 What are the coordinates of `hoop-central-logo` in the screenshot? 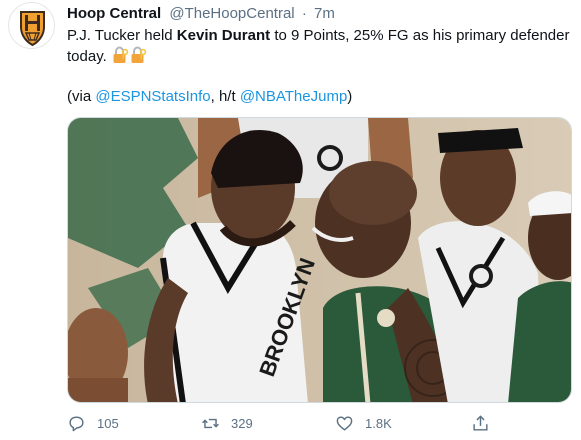 It's located at (32, 29).